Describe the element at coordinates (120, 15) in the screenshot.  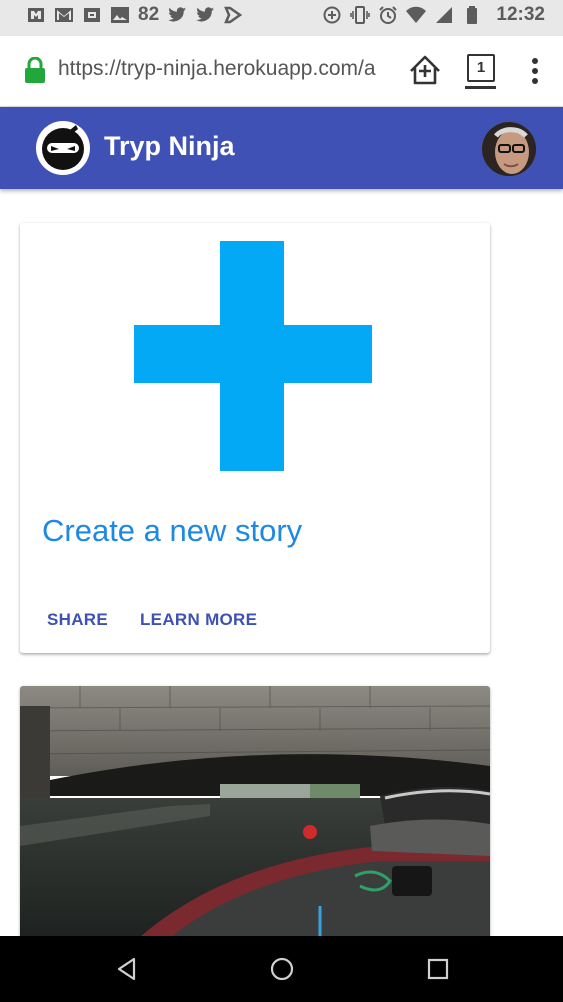
I see `image-icon` at that location.